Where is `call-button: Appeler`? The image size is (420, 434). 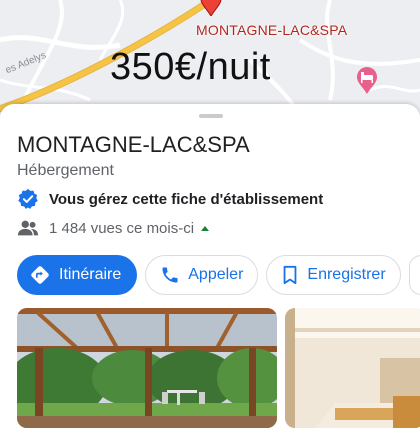
call-button: Appeler is located at coordinates (202, 275).